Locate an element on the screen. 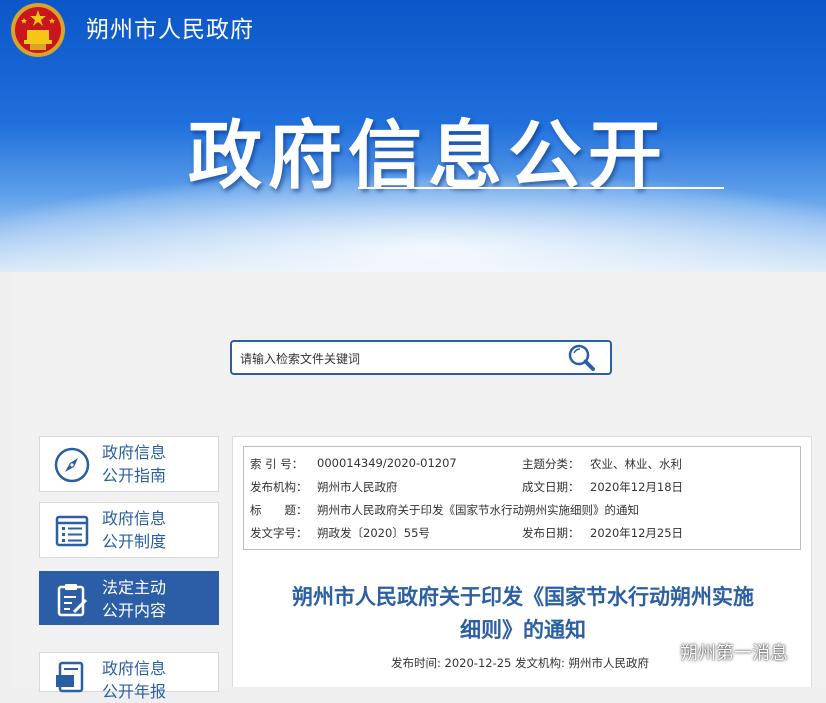 This screenshot has width=826, height=703. list-document-icon is located at coordinates (72, 531).